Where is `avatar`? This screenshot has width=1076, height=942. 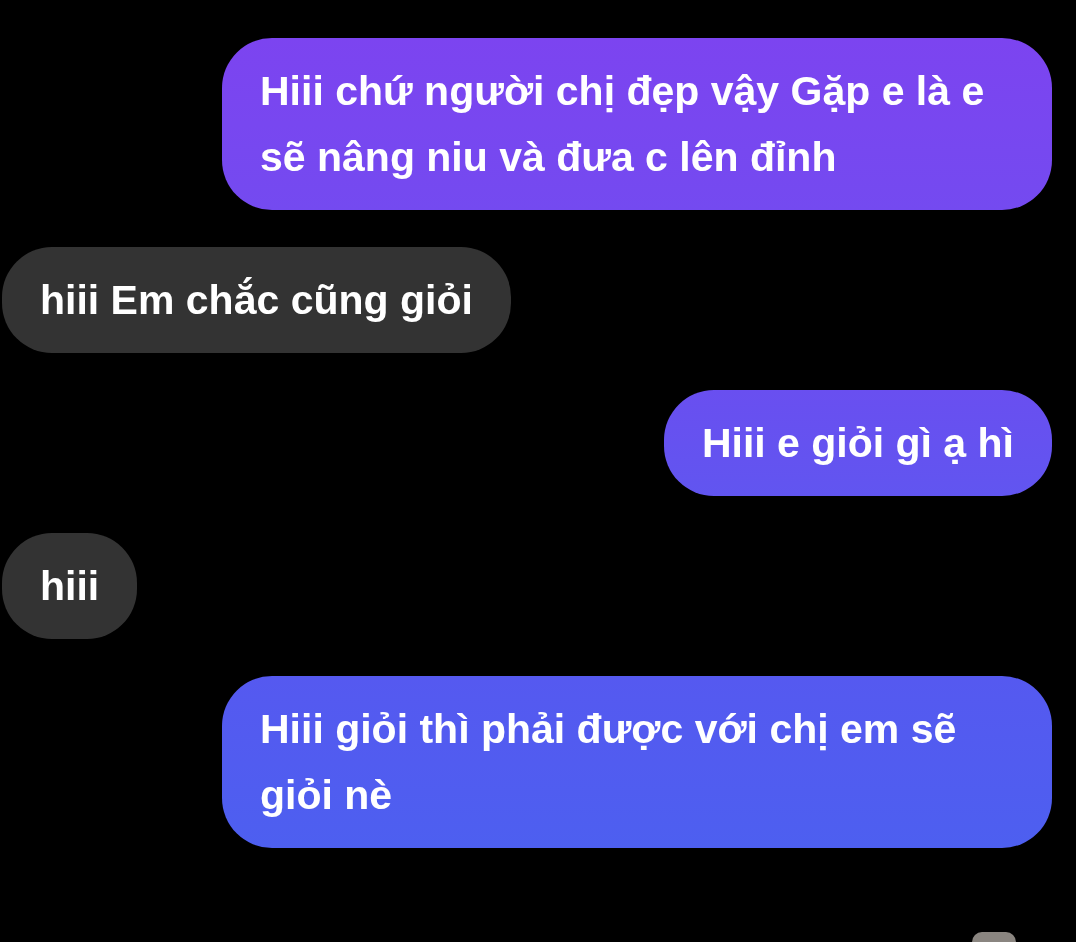
avatar is located at coordinates (994, 937).